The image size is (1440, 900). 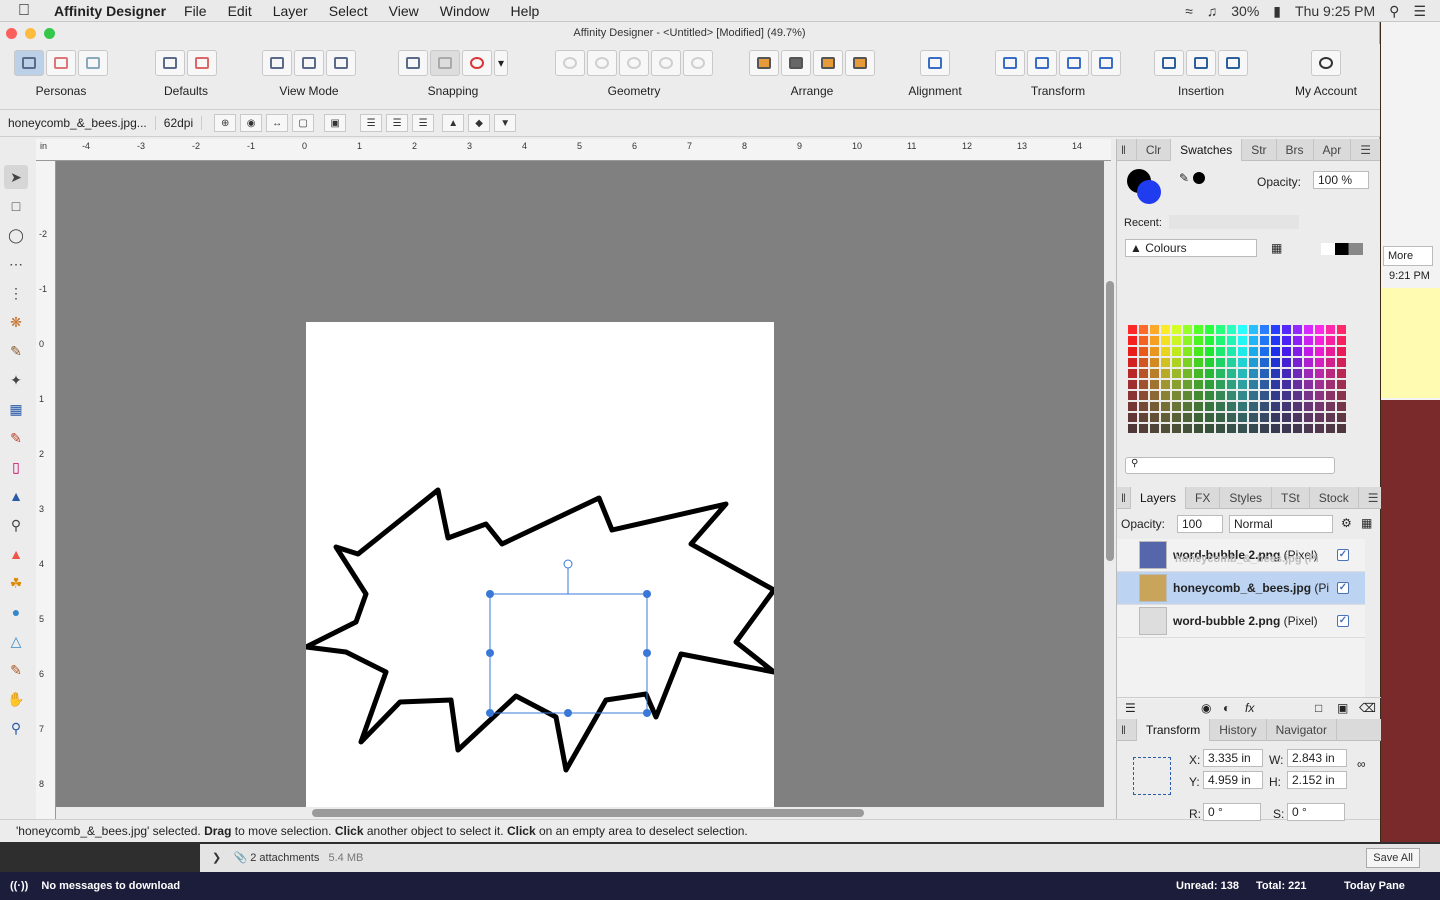 What do you see at coordinates (647, 713) in the screenshot?
I see `selection-handle` at bounding box center [647, 713].